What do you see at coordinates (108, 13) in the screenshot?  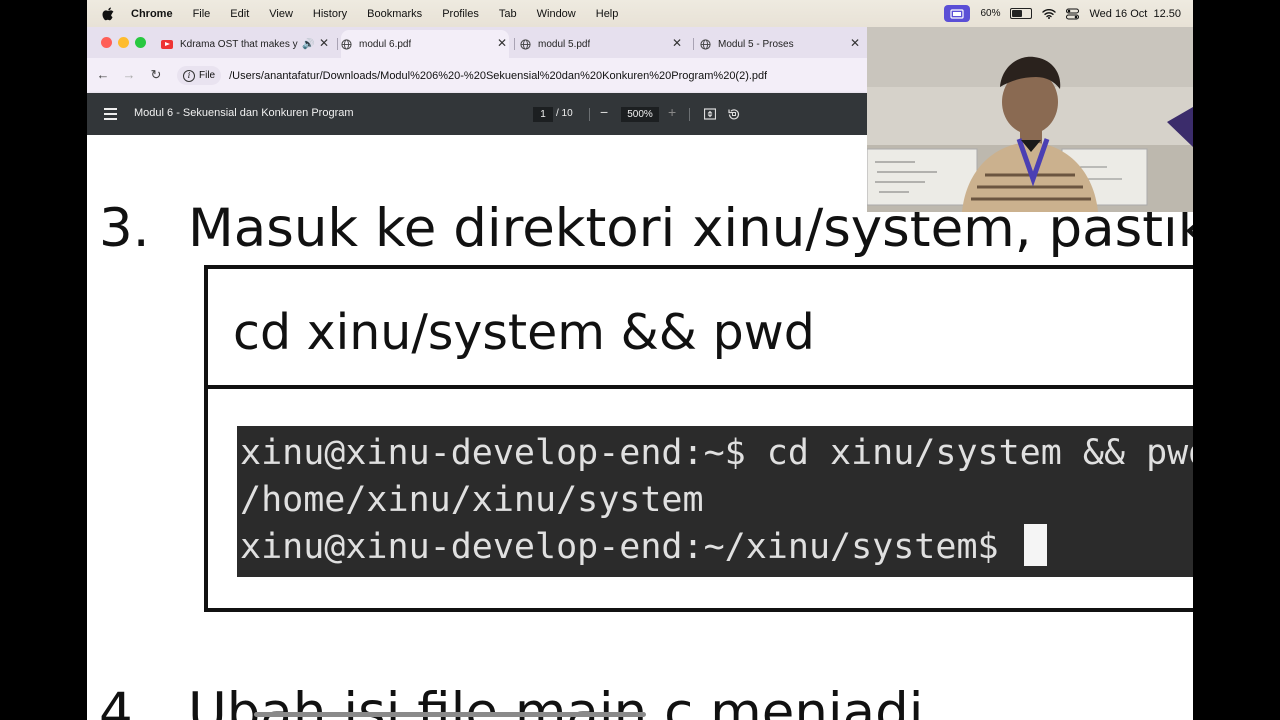 I see `apple-icon` at bounding box center [108, 13].